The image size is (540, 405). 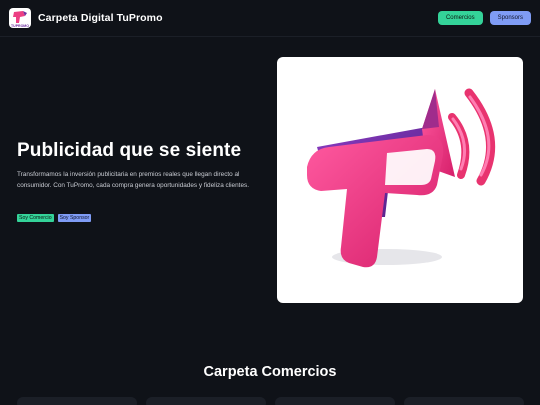 I want to click on soy-sponsor-button: Soy Sponsor, so click(x=74, y=218).